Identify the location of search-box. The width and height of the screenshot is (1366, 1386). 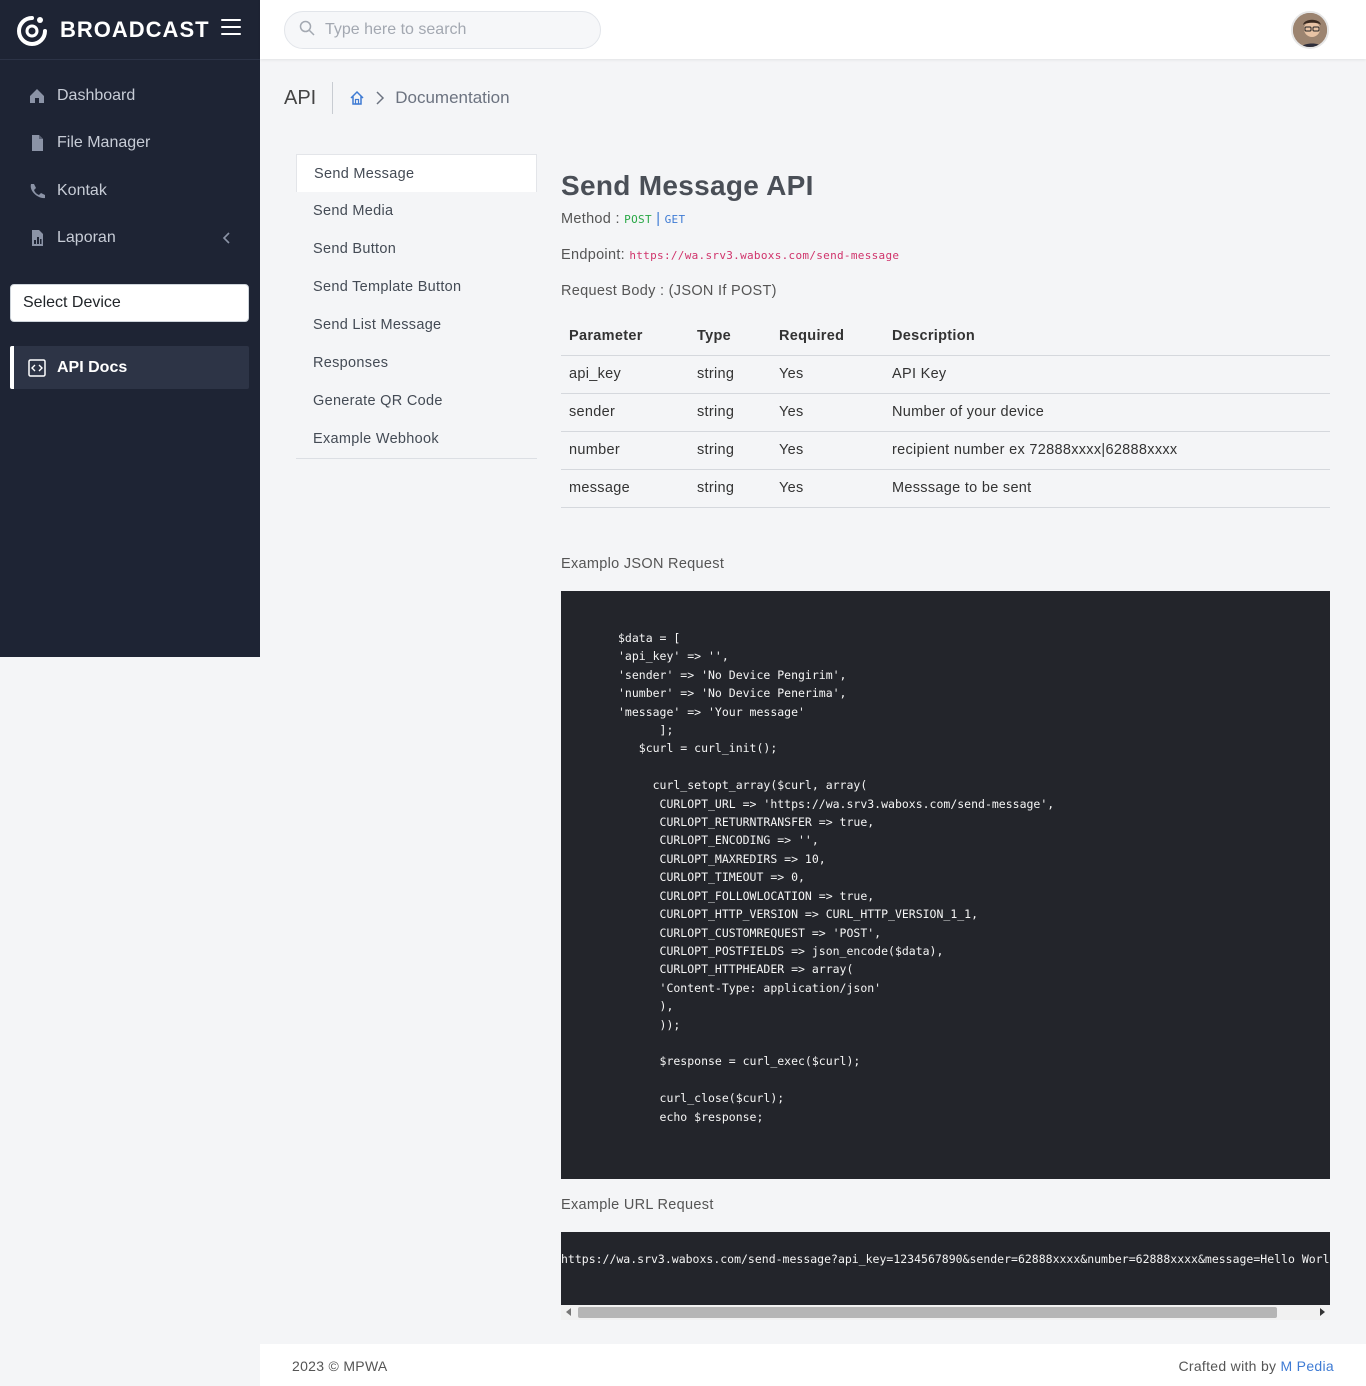
(442, 30).